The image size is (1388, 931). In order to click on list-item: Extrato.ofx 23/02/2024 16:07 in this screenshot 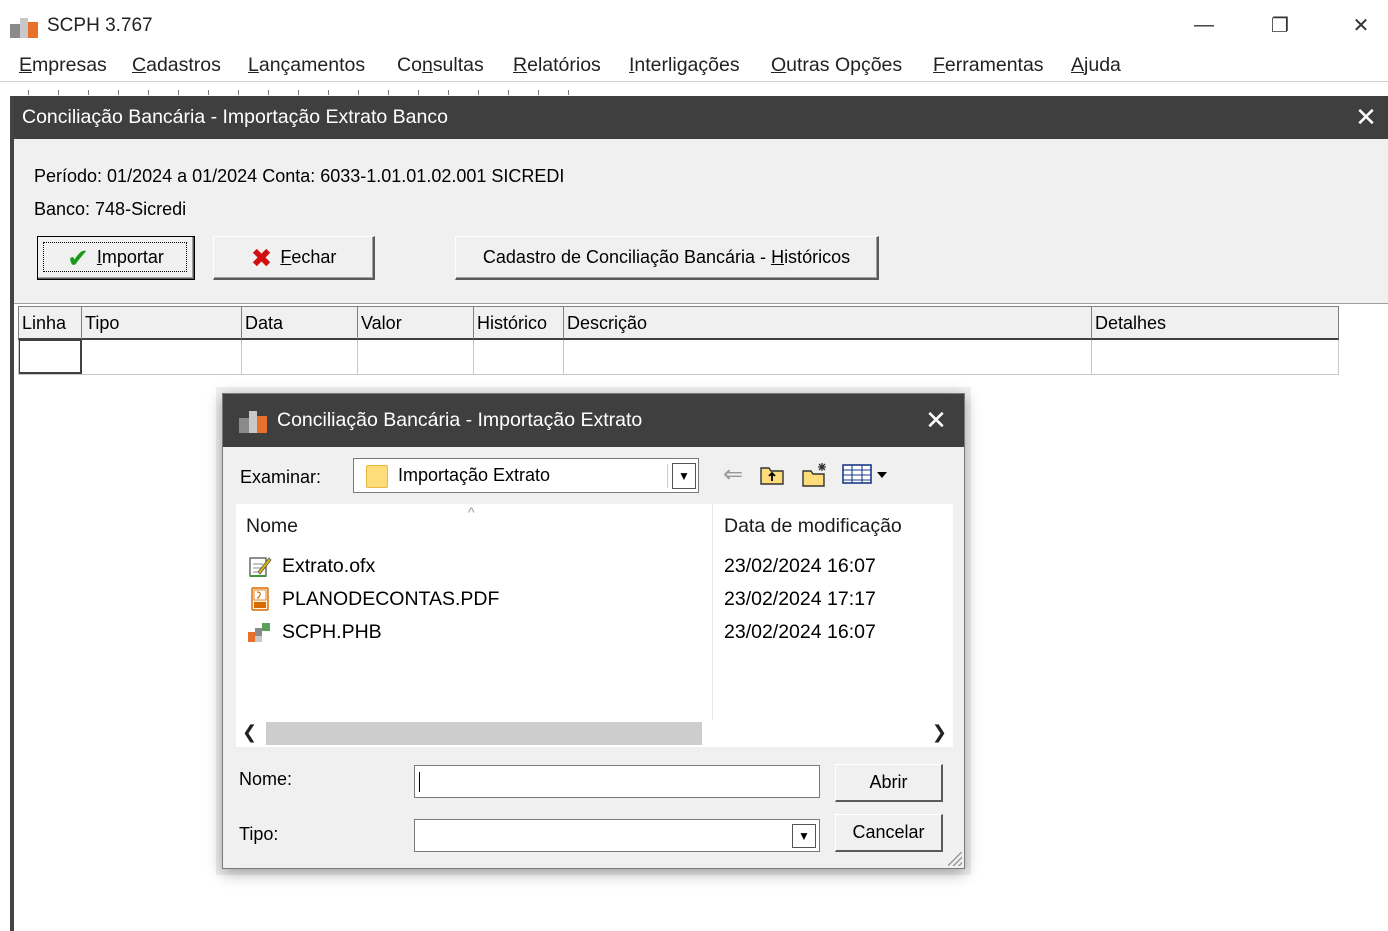, I will do `click(594, 566)`.